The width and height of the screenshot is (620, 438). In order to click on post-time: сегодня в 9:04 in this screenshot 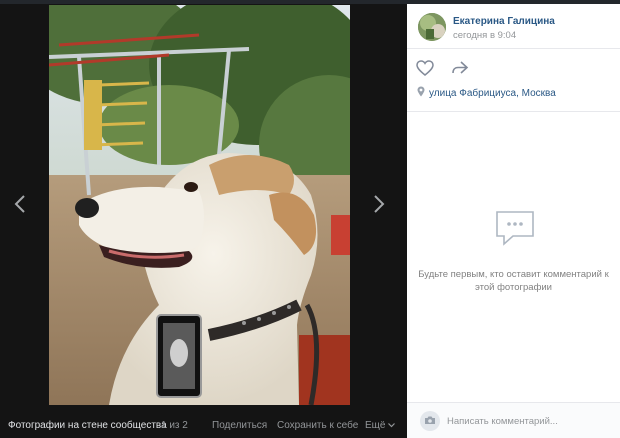, I will do `click(484, 35)`.